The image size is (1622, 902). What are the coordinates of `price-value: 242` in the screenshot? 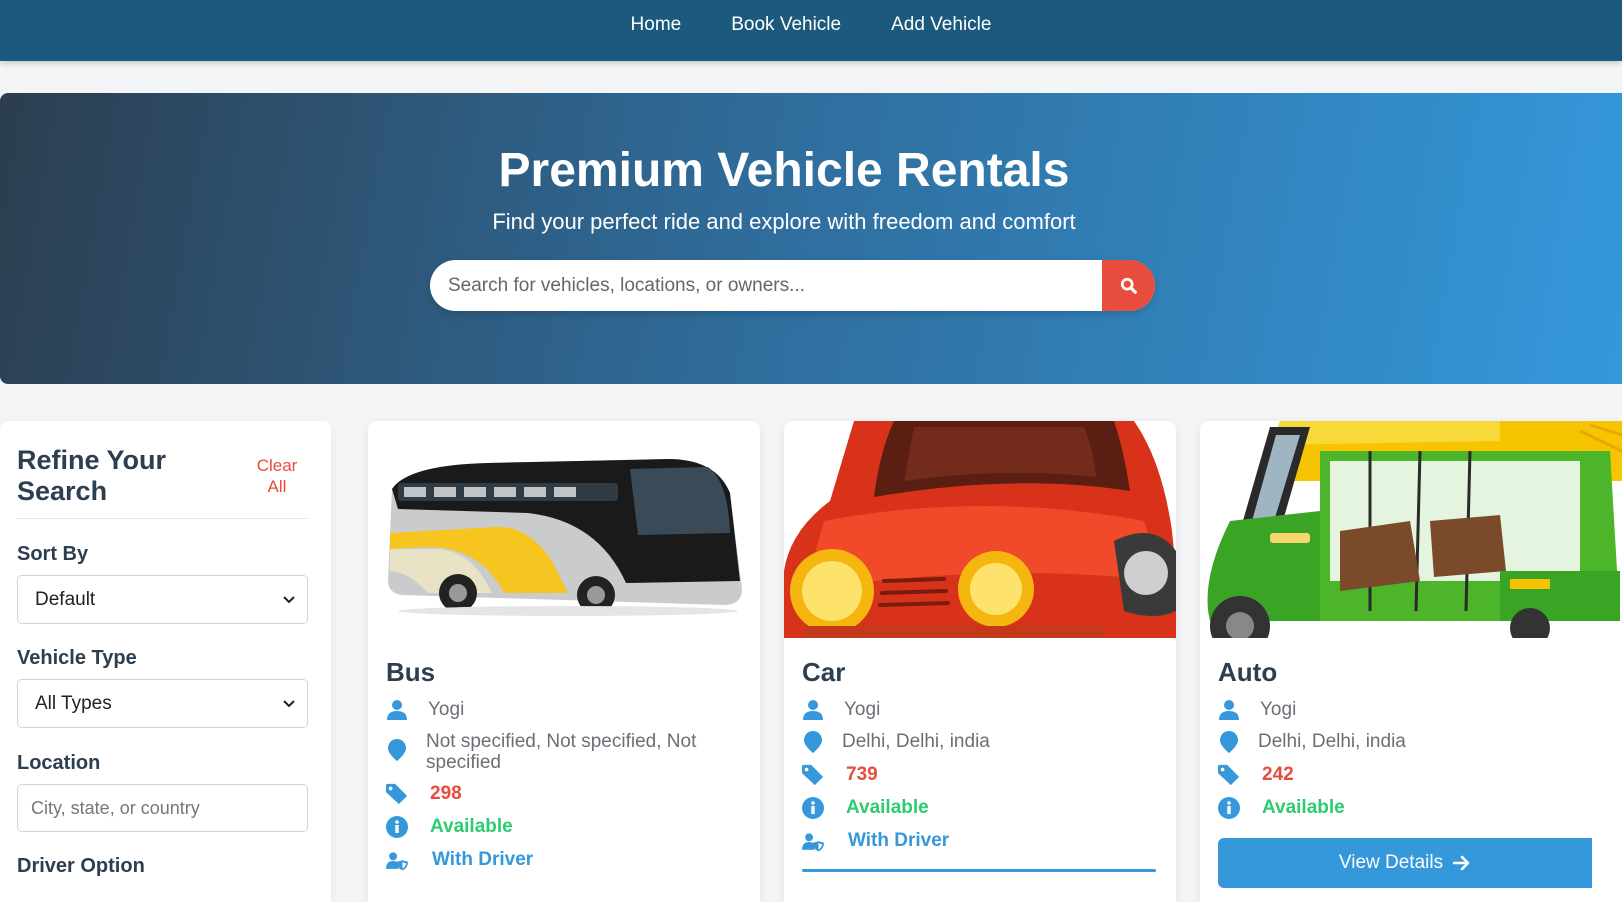 It's located at (1278, 774).